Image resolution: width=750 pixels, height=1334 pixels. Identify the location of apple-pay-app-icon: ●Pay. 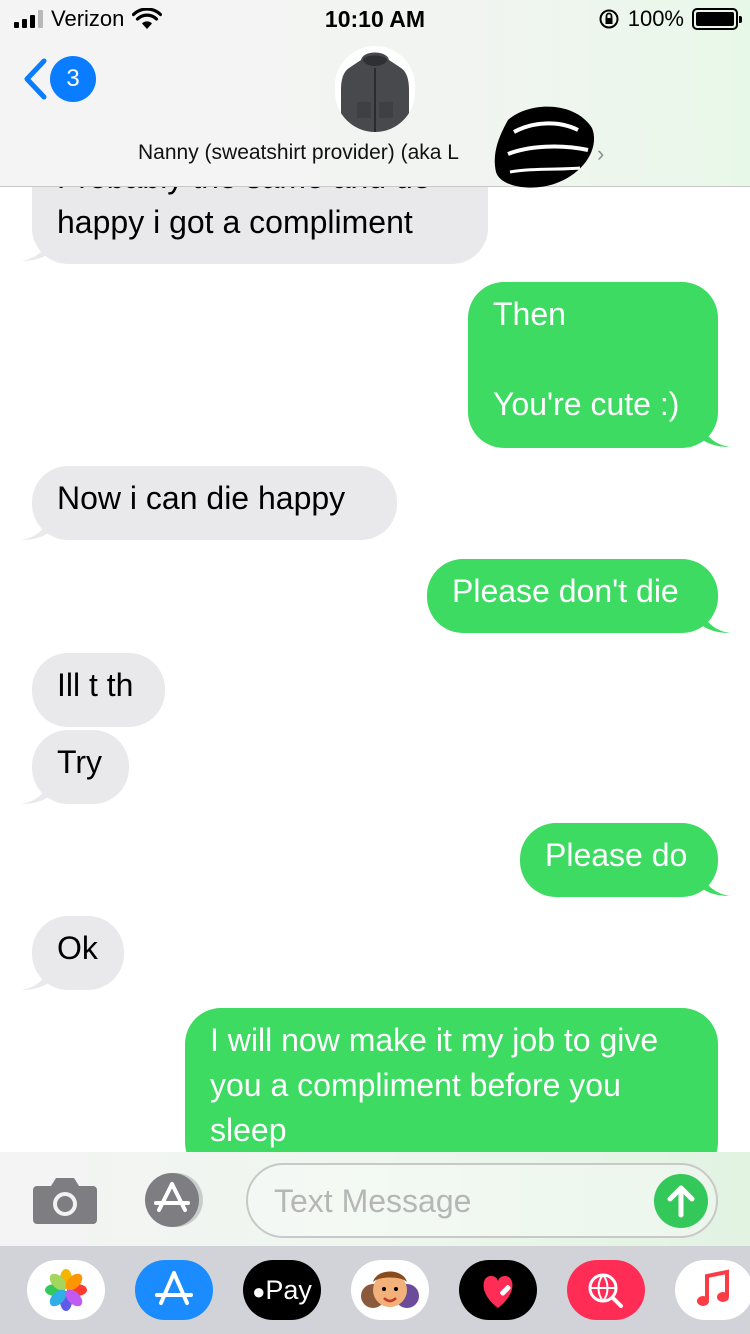
(282, 1290).